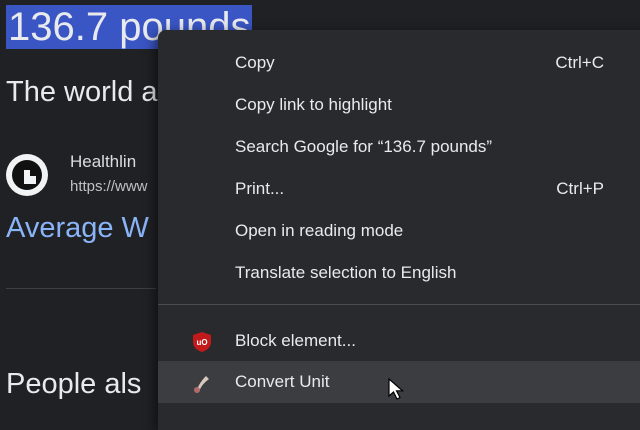 This screenshot has width=640, height=430. Describe the element at coordinates (109, 186) in the screenshot. I see `result-site-url: https://www` at that location.